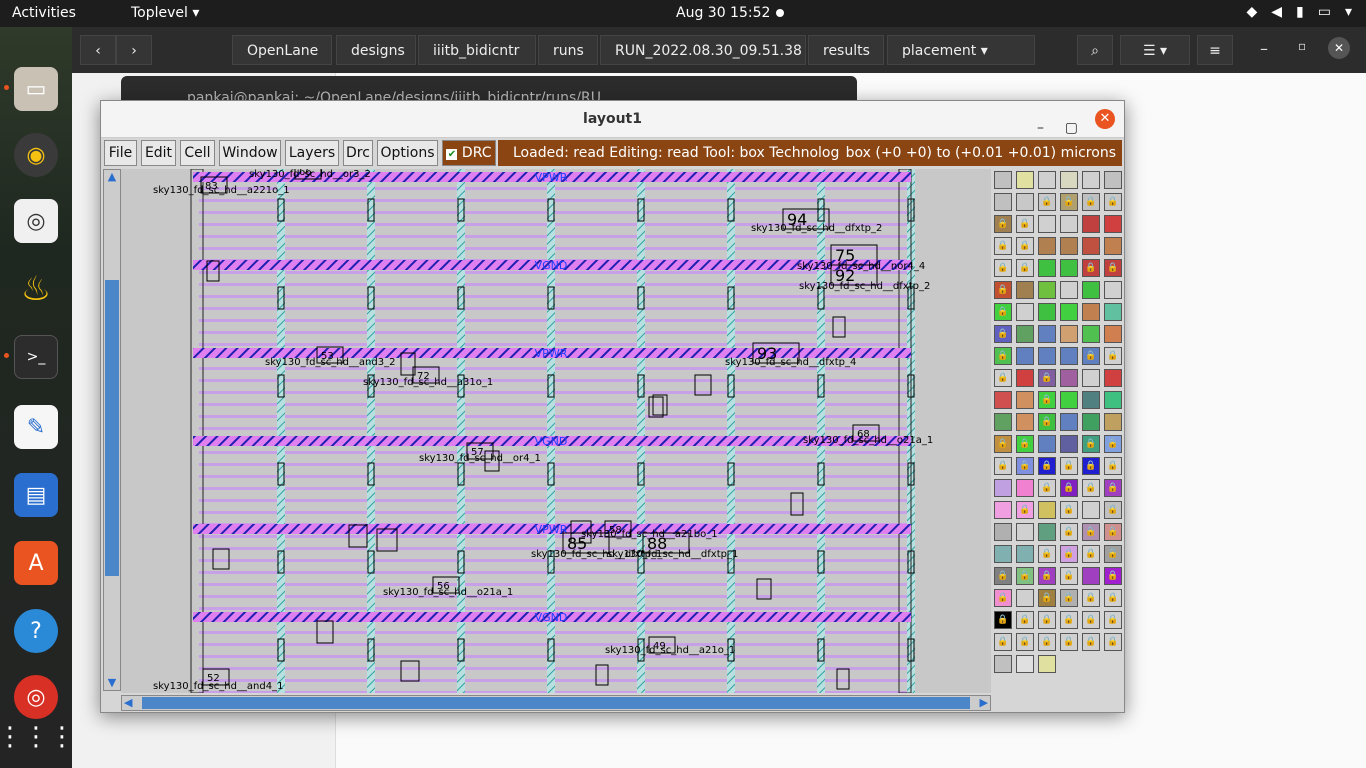 This screenshot has height=768, width=1366. What do you see at coordinates (961, 50) in the screenshot?
I see `path-segment: placement ▾` at bounding box center [961, 50].